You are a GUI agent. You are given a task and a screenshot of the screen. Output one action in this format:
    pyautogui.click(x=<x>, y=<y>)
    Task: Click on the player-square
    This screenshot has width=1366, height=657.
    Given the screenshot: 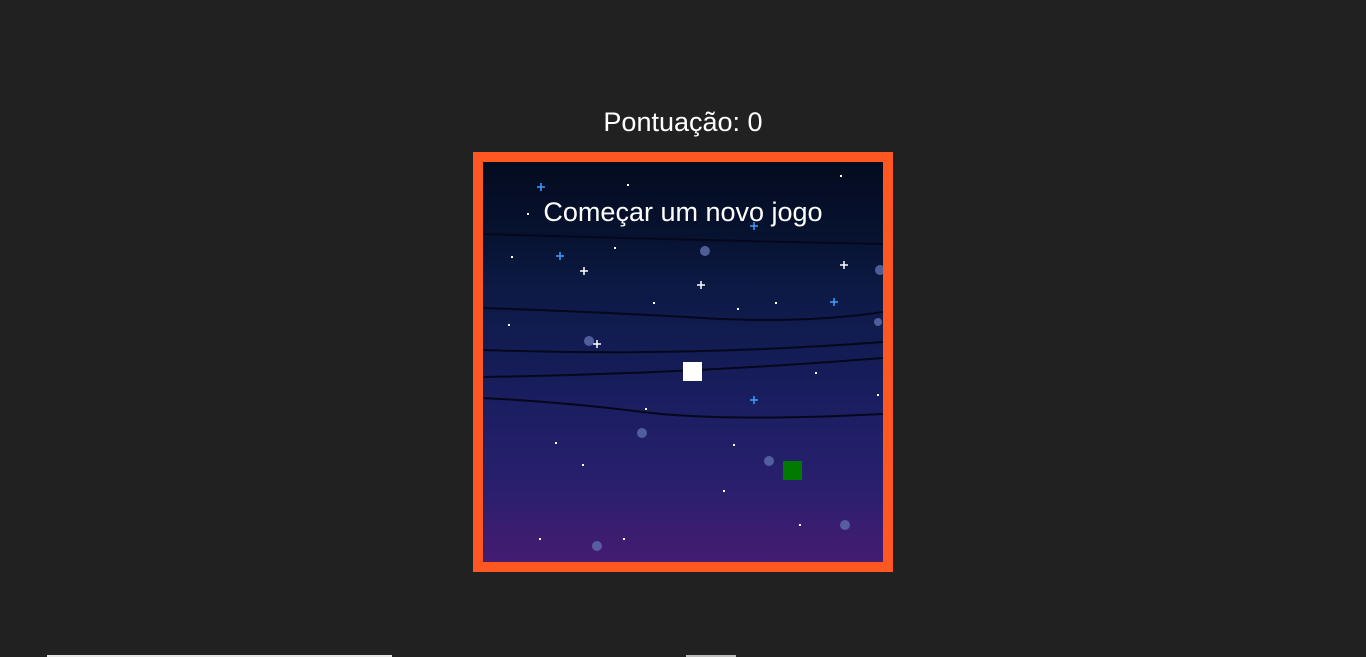 What is the action you would take?
    pyautogui.click(x=692, y=371)
    